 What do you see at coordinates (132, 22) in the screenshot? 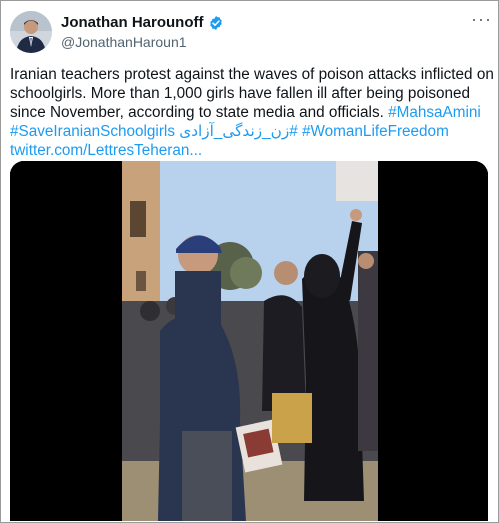
I see `author-name-text: Jonathan Harounoff` at bounding box center [132, 22].